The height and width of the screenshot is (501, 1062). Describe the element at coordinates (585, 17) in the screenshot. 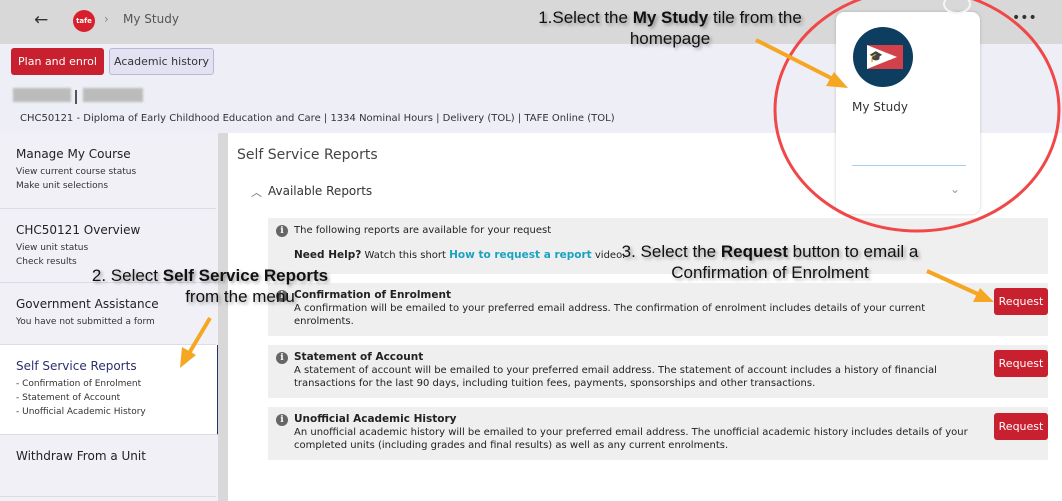

I see `annotation-text: 1.Select the` at that location.